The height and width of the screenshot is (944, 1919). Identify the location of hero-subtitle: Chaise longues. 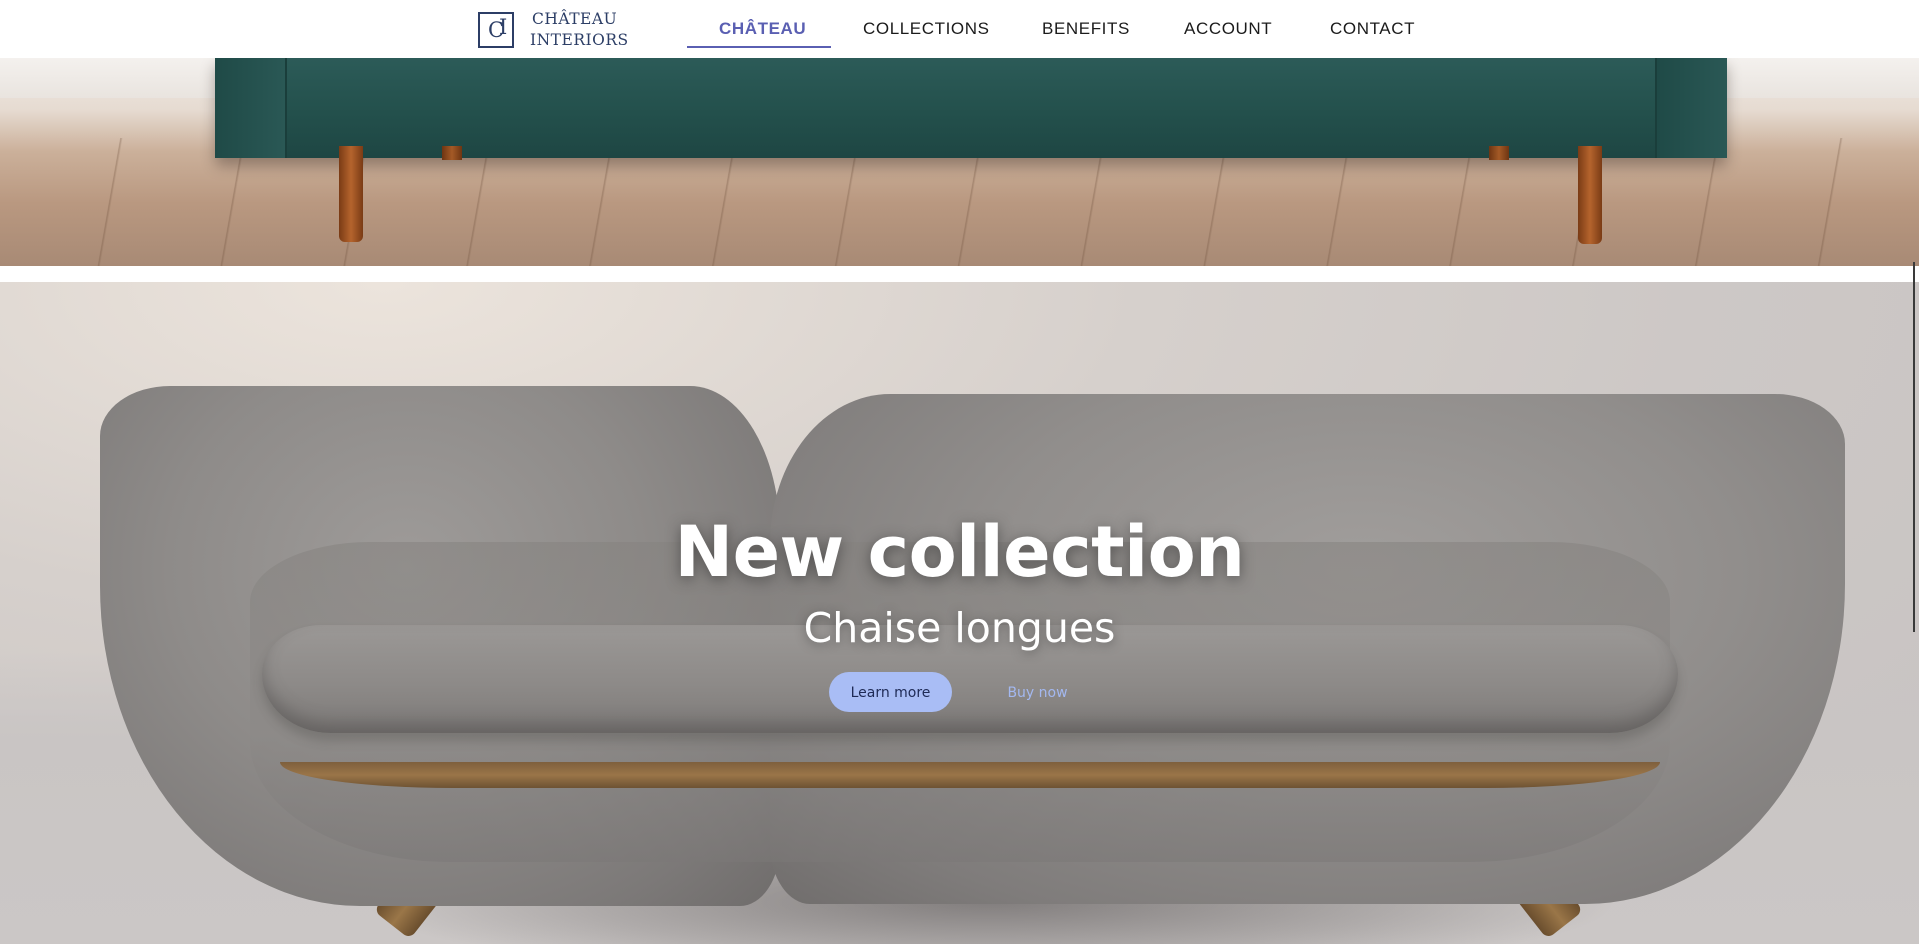
(959, 628).